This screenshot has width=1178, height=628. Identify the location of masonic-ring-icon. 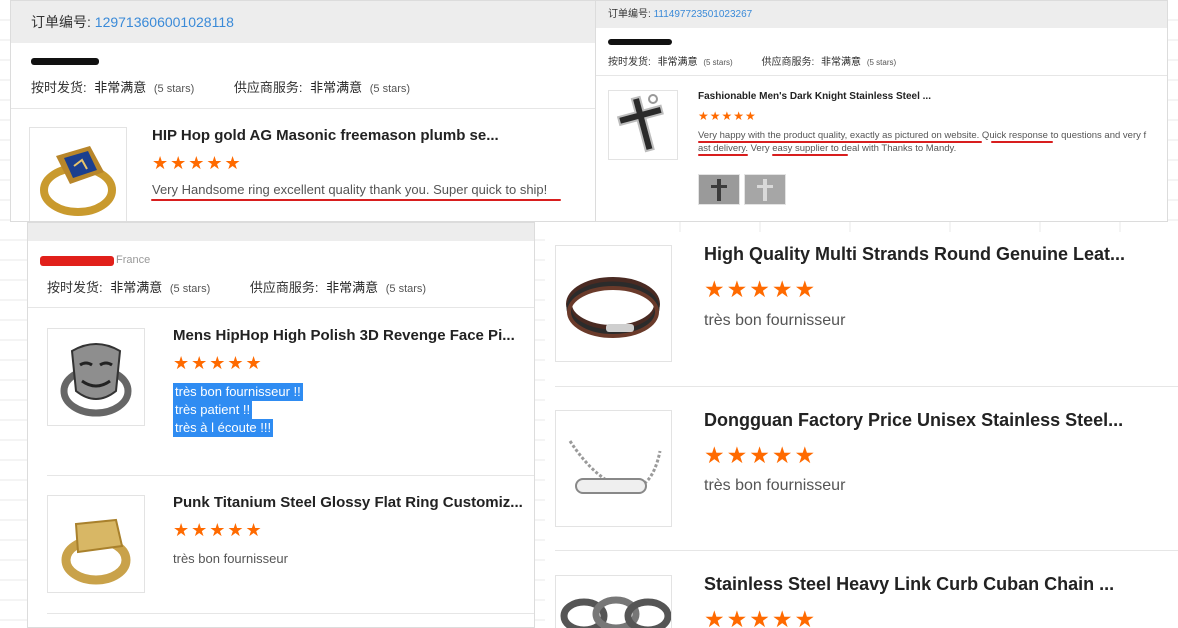
(78, 181).